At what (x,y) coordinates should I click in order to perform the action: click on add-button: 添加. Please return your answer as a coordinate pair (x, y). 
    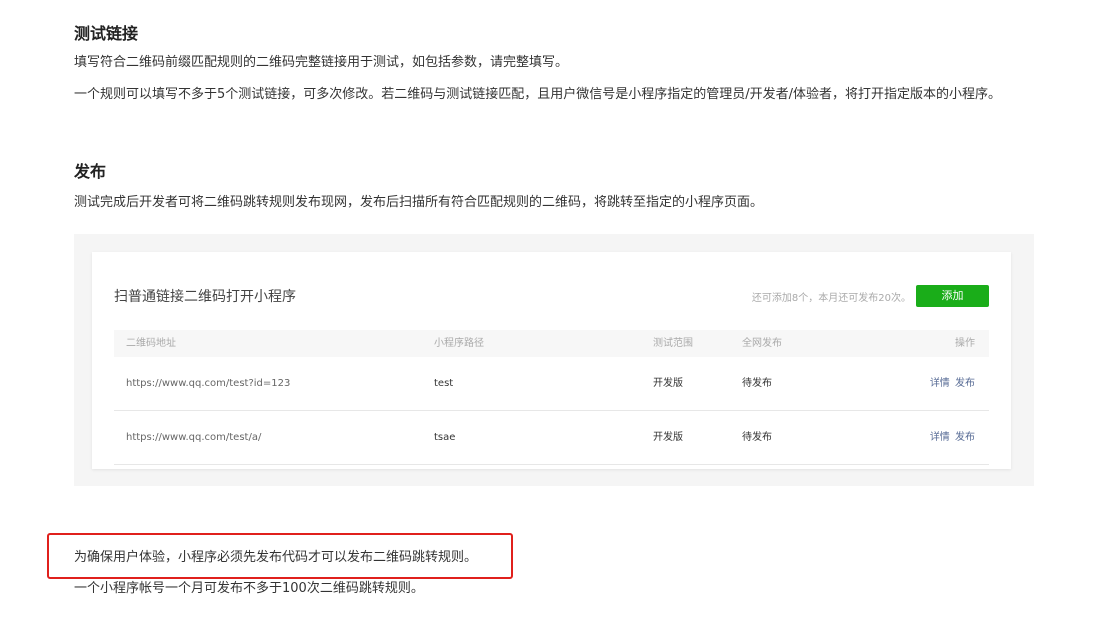
    Looking at the image, I should click on (952, 296).